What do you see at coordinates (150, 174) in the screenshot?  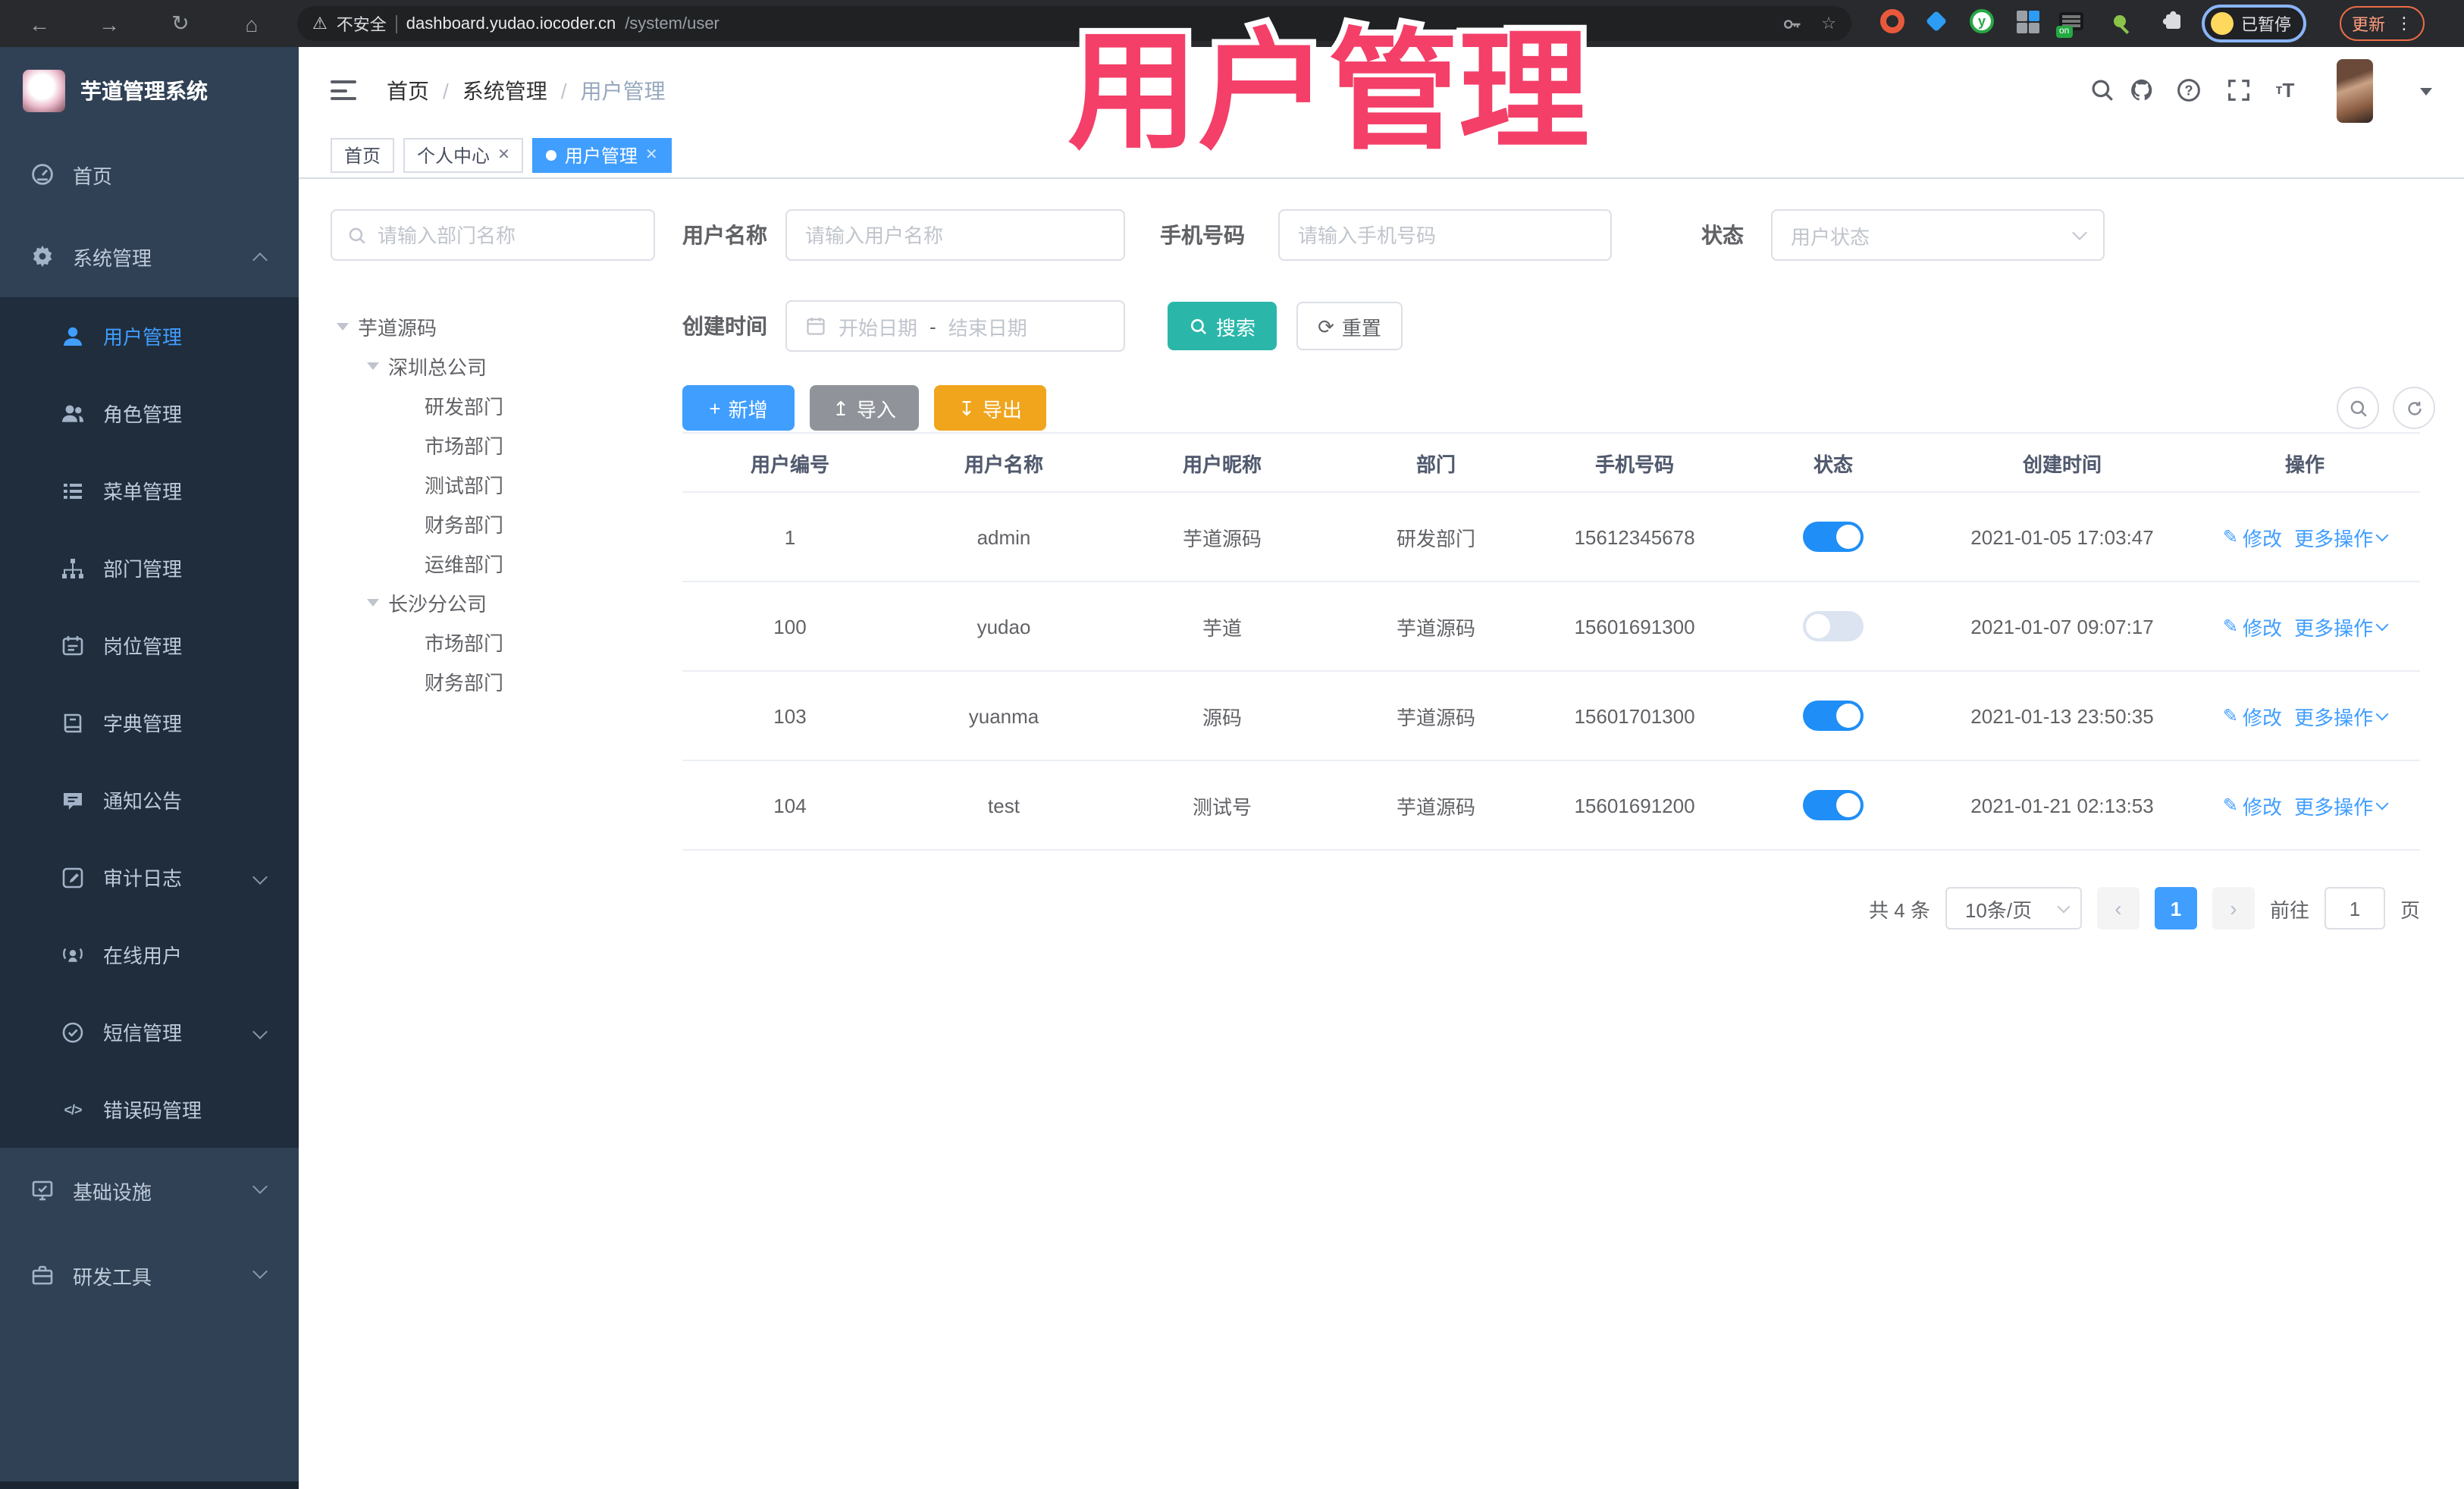 I see `sidebar-item-home: 首页` at bounding box center [150, 174].